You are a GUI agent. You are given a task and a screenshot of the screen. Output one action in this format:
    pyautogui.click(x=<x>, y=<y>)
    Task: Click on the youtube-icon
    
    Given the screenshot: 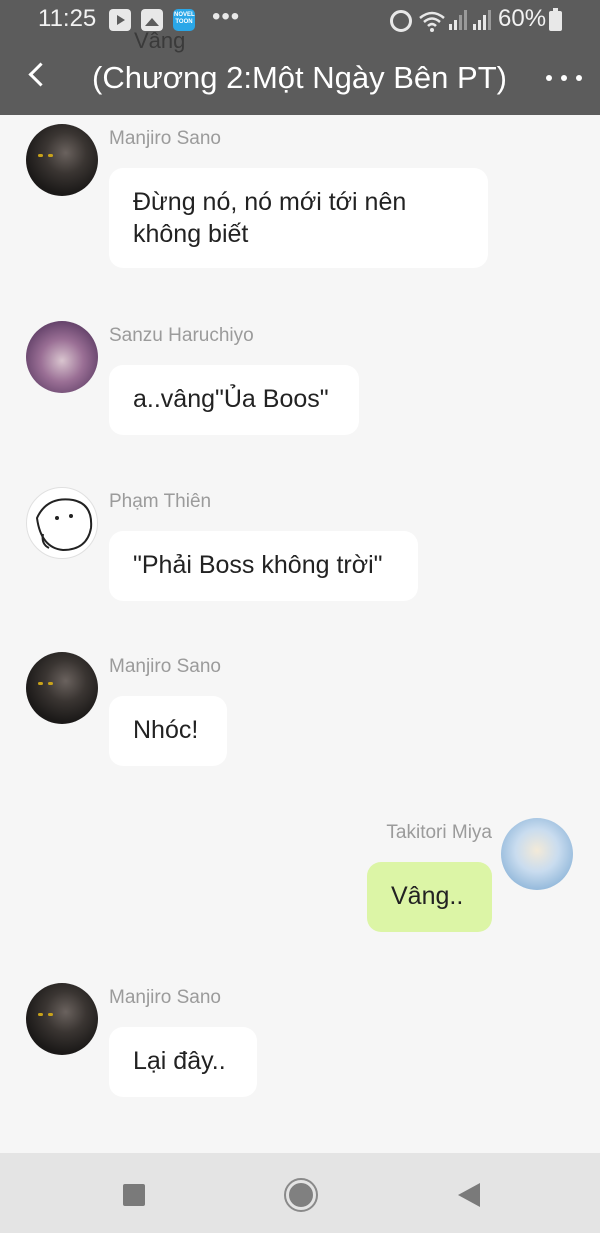 What is the action you would take?
    pyautogui.click(x=120, y=20)
    